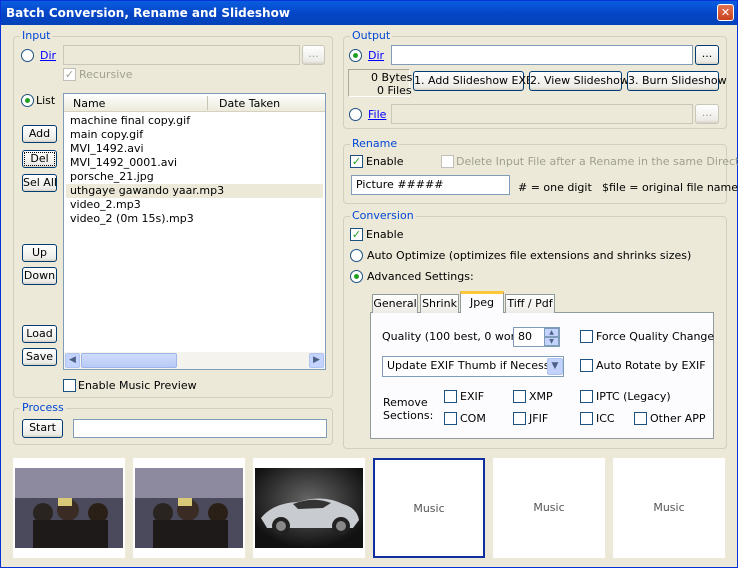  Describe the element at coordinates (542, 114) in the screenshot. I see `output-file-field` at that location.